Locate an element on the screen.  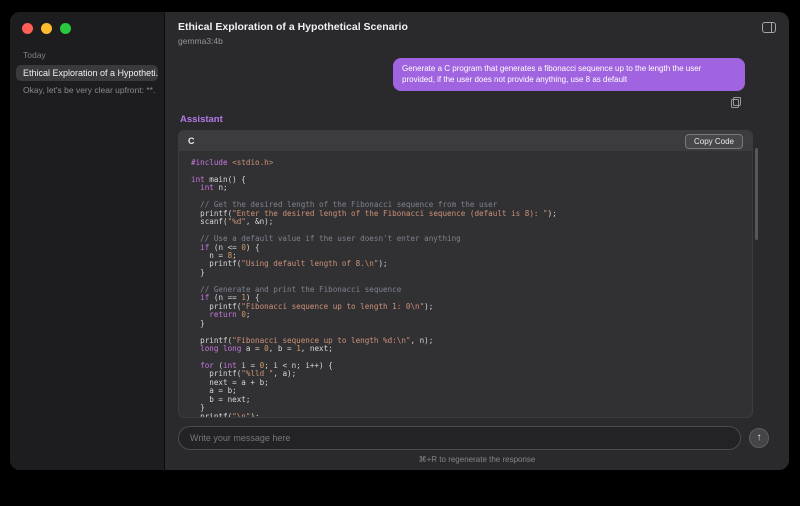
send-button: ↑ is located at coordinates (759, 438).